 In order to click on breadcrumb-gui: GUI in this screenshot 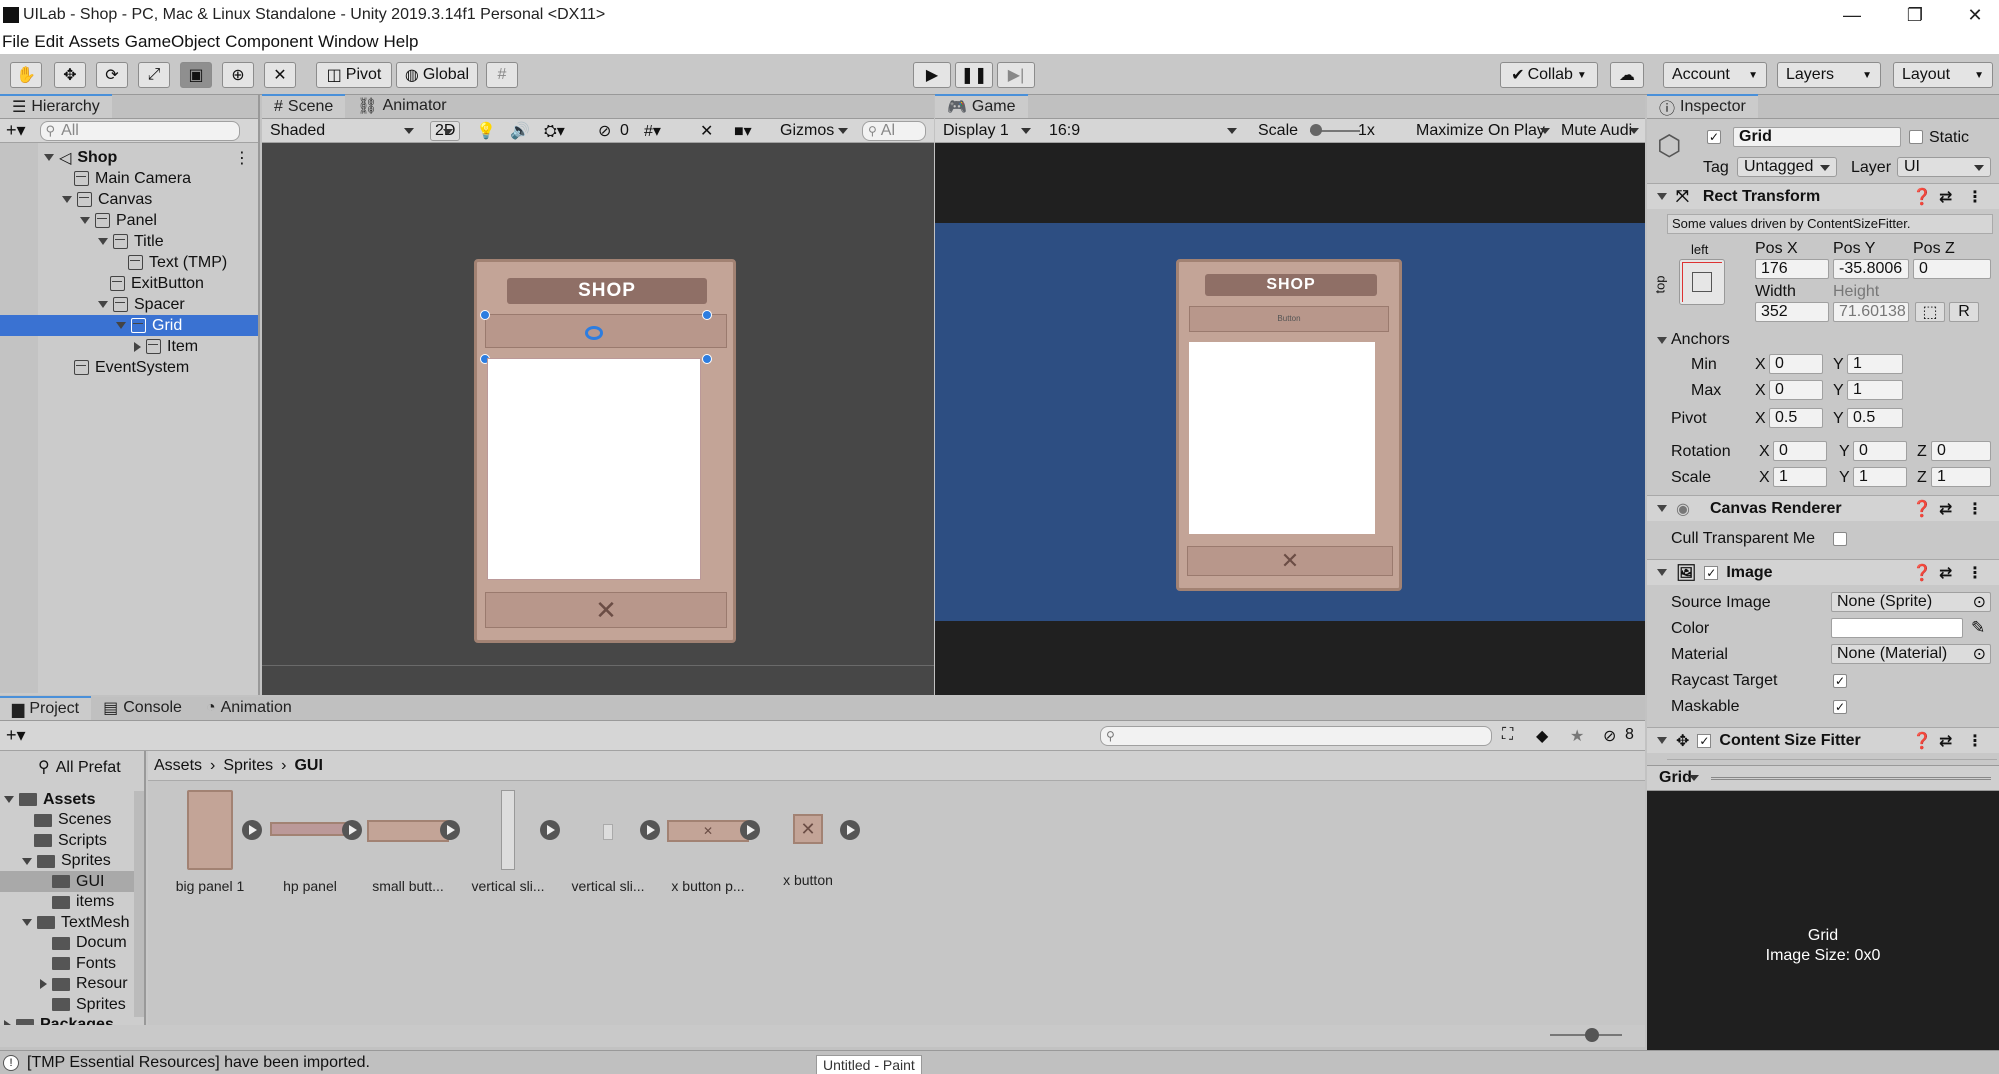, I will do `click(308, 766)`.